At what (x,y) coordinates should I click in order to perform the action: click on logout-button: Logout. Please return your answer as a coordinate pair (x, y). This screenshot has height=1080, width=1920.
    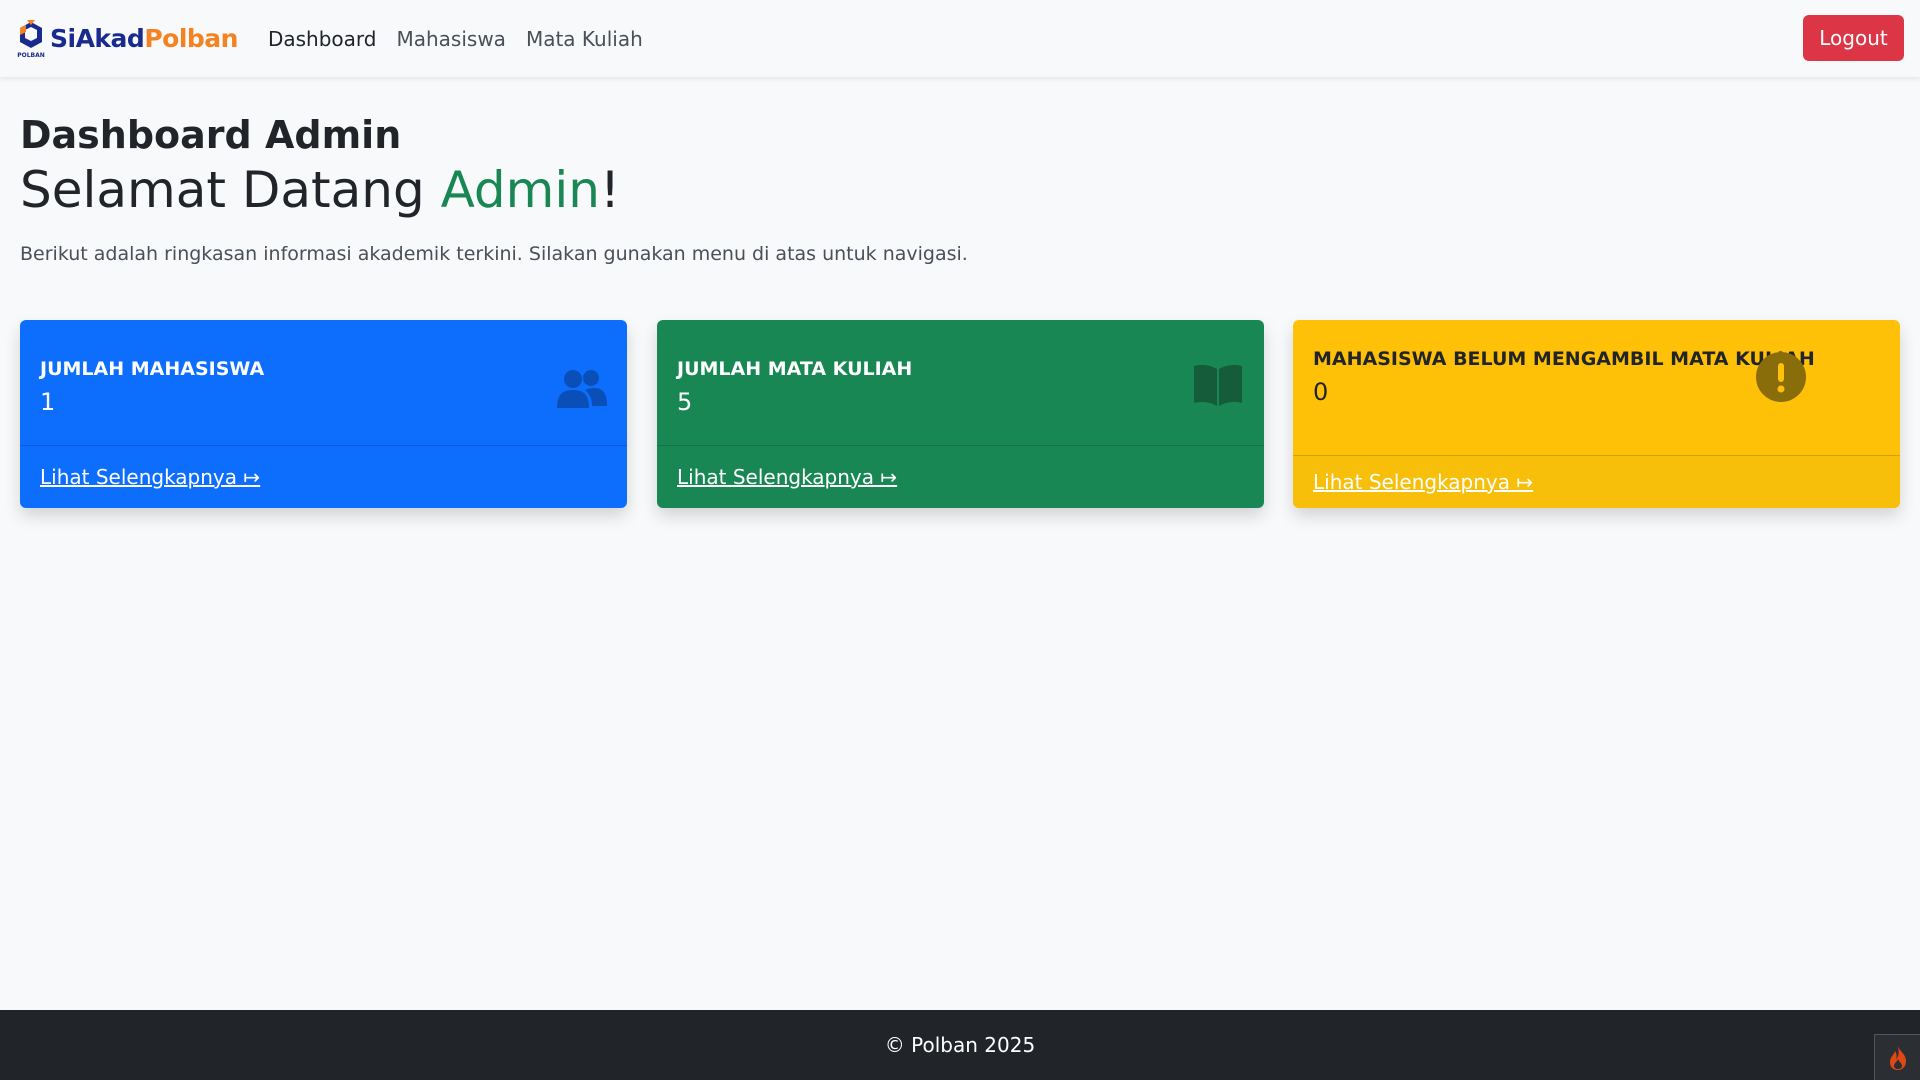
    Looking at the image, I should click on (1853, 38).